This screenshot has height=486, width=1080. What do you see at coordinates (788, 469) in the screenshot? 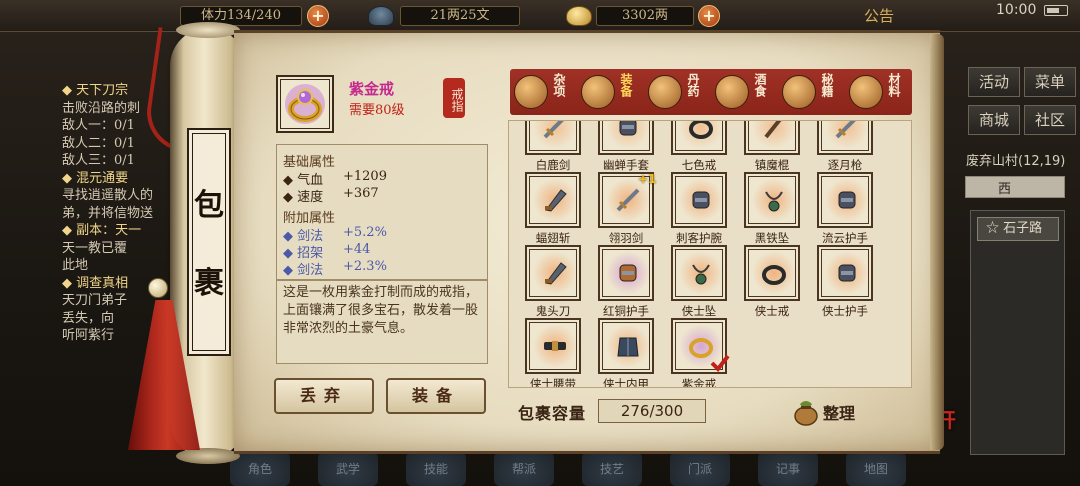
I see `bottom-nav-item: 记事` at bounding box center [788, 469].